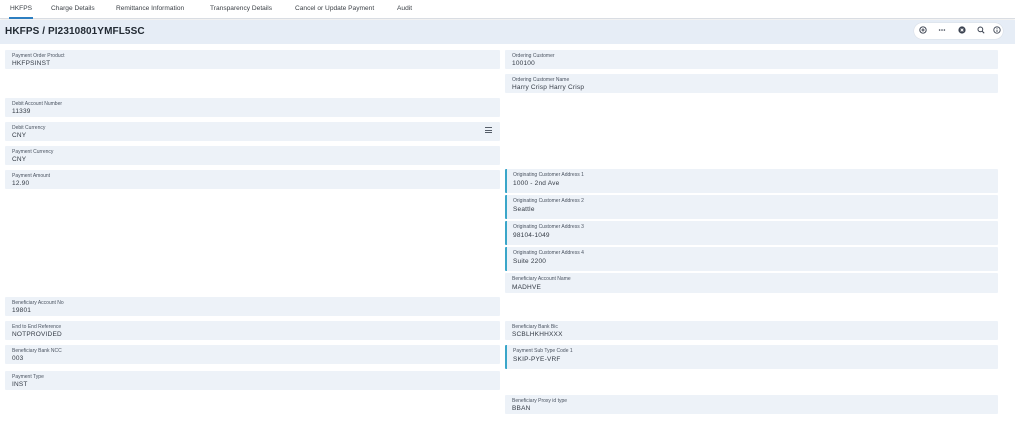  Describe the element at coordinates (548, 175) in the screenshot. I see `field-label: Originating Customer Address 1` at that location.